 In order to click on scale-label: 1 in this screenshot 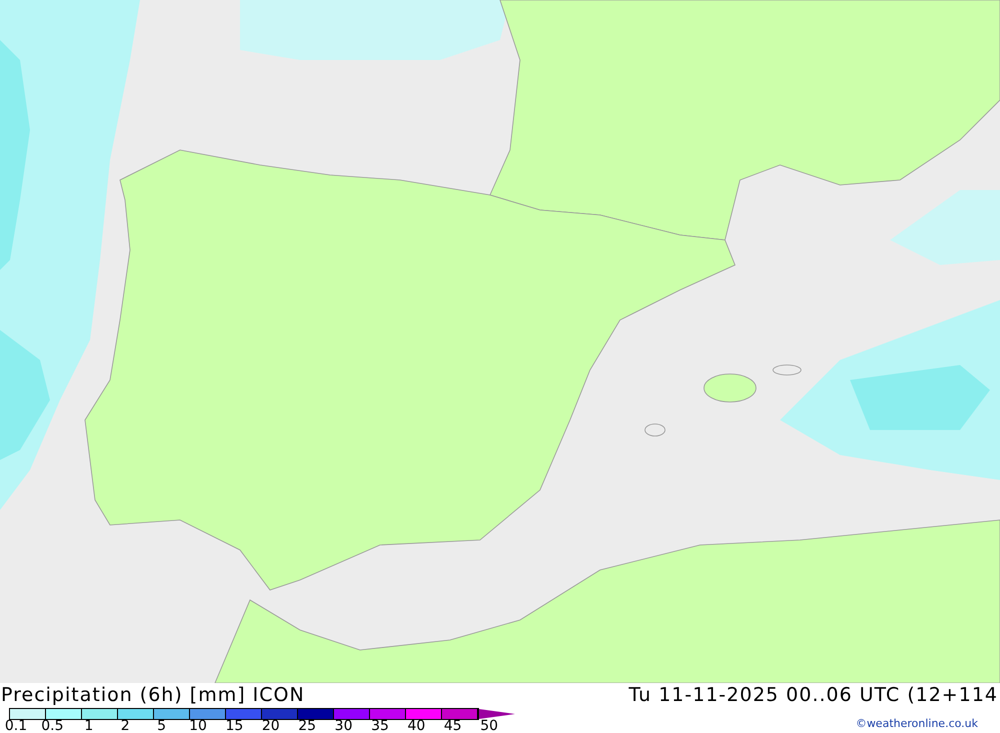, I will do `click(89, 725)`.